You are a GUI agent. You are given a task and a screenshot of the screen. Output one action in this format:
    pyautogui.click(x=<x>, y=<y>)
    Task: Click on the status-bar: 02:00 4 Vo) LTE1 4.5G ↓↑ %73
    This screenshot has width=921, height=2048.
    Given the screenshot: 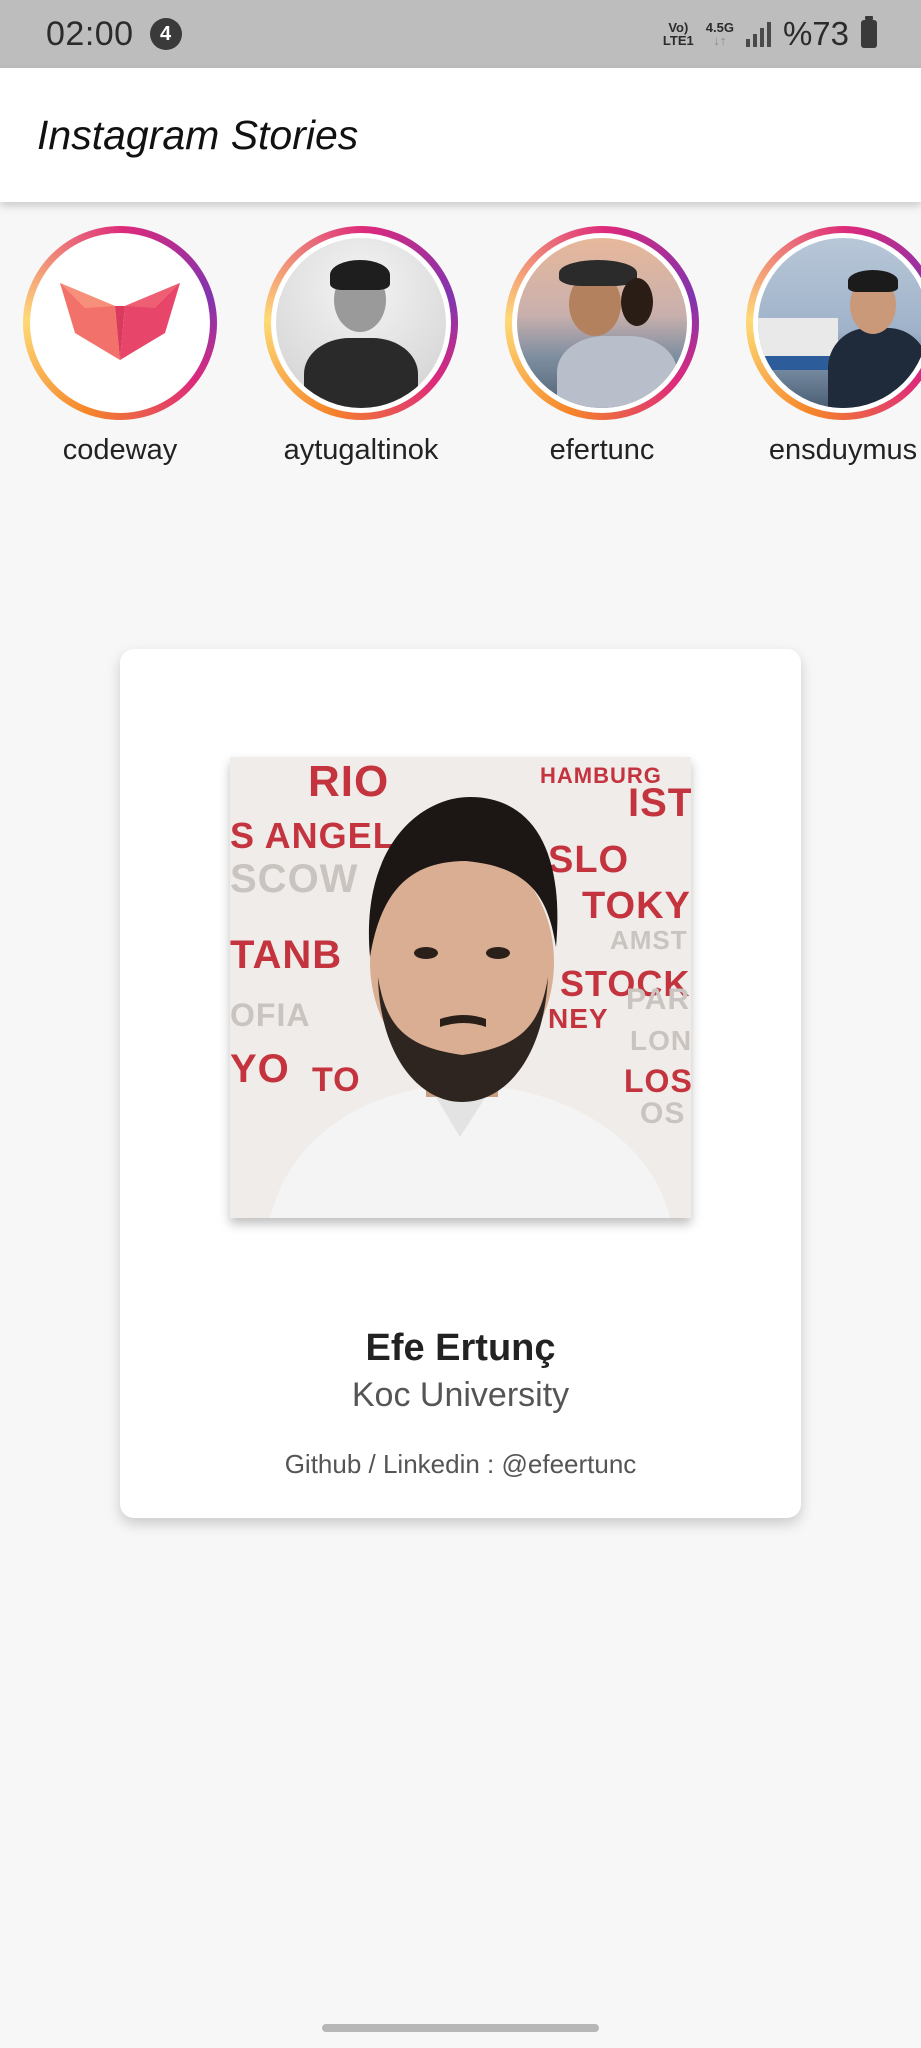 What is the action you would take?
    pyautogui.click(x=460, y=34)
    